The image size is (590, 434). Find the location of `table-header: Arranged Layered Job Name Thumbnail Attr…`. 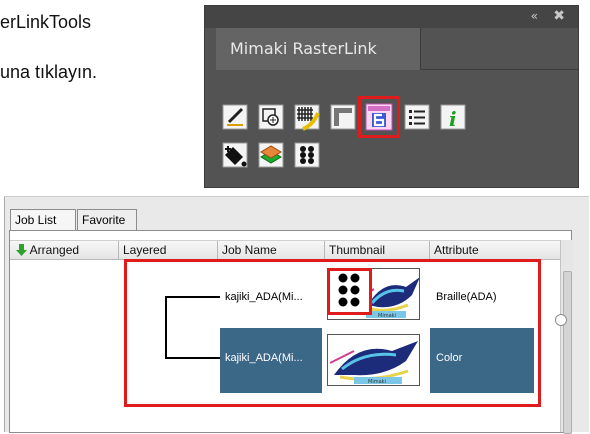

table-header: Arranged Layered Job Name Thumbnail Attr… is located at coordinates (285, 250).